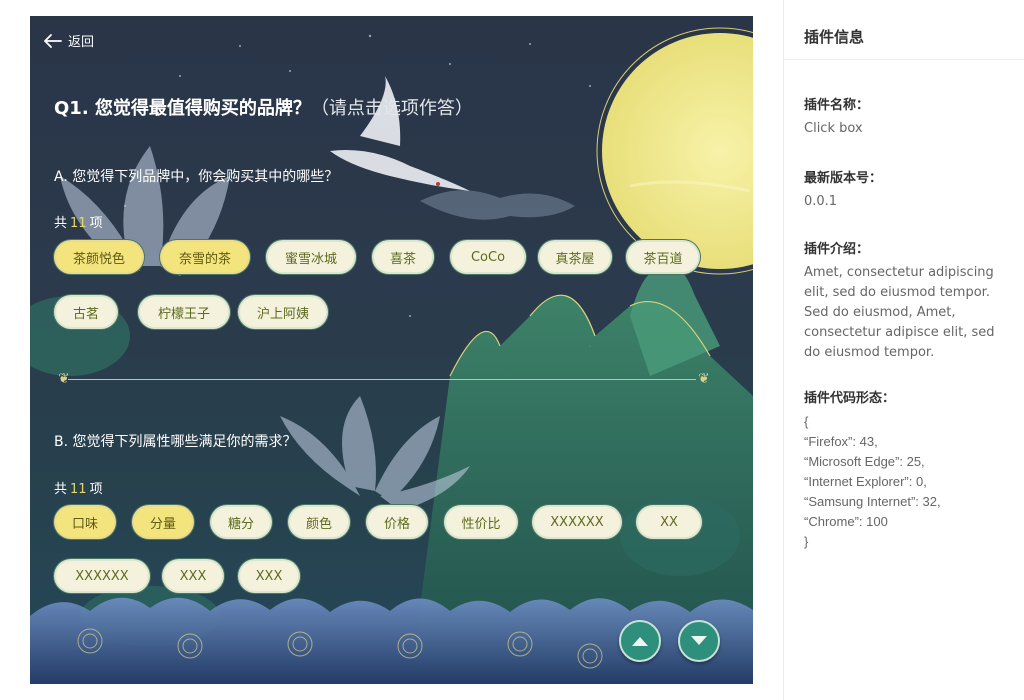  What do you see at coordinates (864, 461) in the screenshot?
I see `code-line: “Microsoft Edge”: 25,` at bounding box center [864, 461].